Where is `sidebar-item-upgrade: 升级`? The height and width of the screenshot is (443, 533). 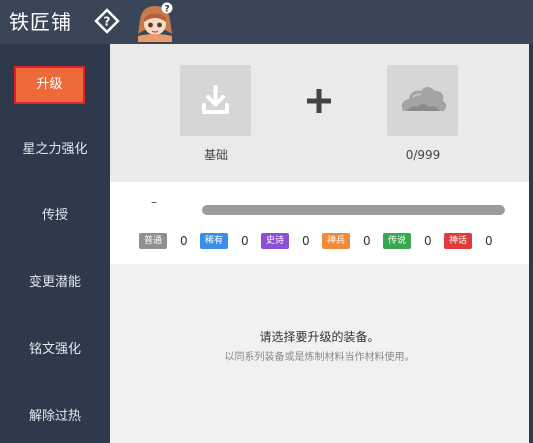 sidebar-item-upgrade: 升级 is located at coordinates (49, 85).